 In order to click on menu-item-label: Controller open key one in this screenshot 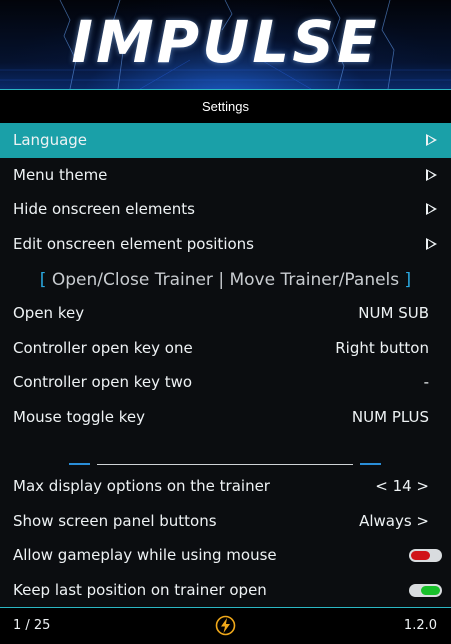, I will do `click(103, 347)`.